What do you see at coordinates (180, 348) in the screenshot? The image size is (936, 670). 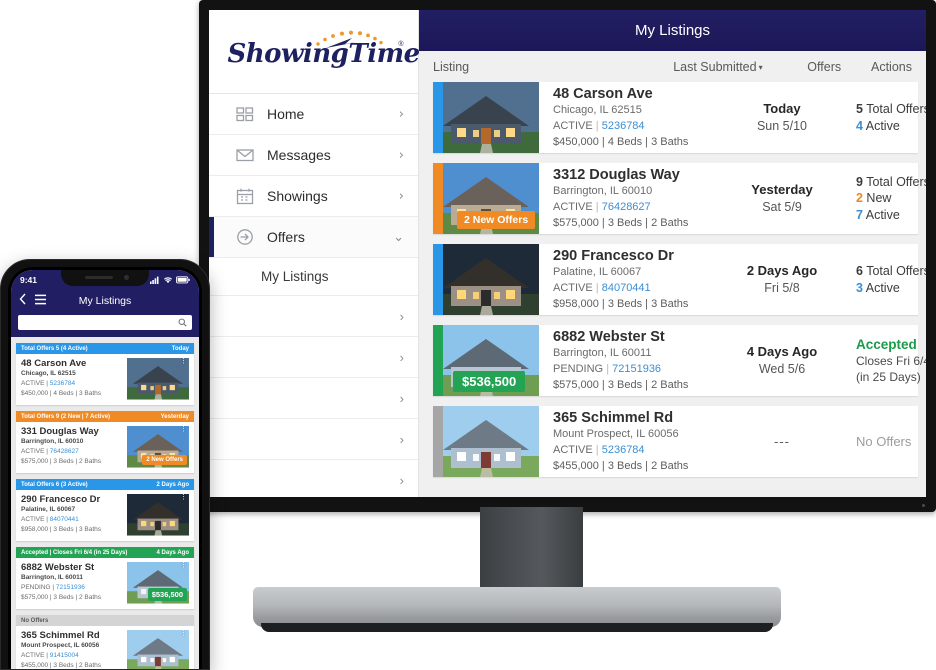 I see `card-timestamp: Today` at bounding box center [180, 348].